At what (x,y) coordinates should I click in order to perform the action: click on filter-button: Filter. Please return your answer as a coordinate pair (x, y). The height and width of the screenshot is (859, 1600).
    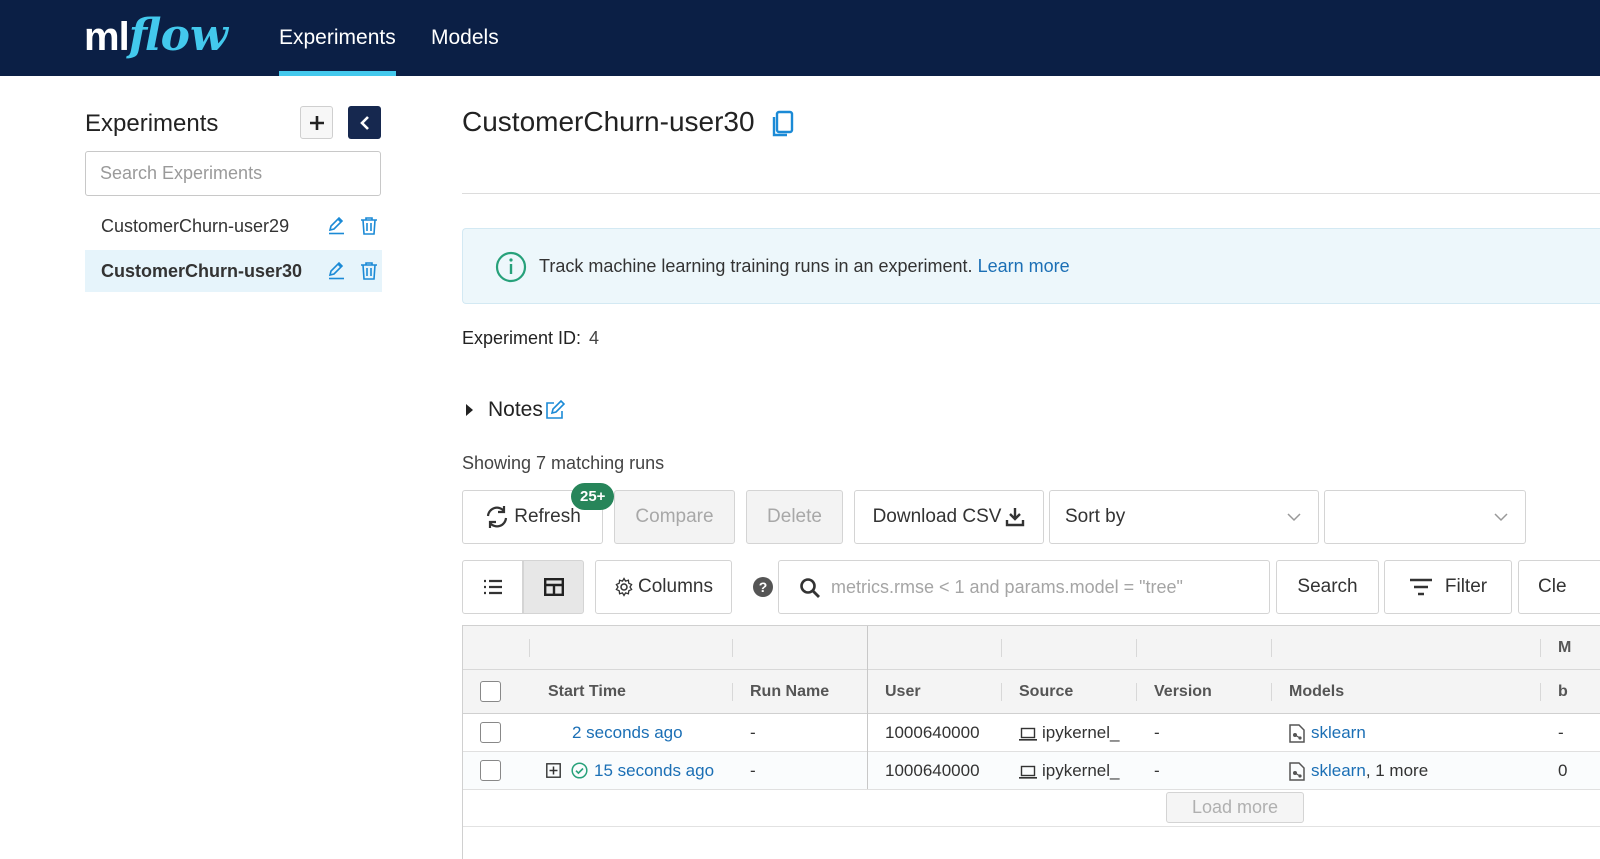
    Looking at the image, I should click on (1448, 587).